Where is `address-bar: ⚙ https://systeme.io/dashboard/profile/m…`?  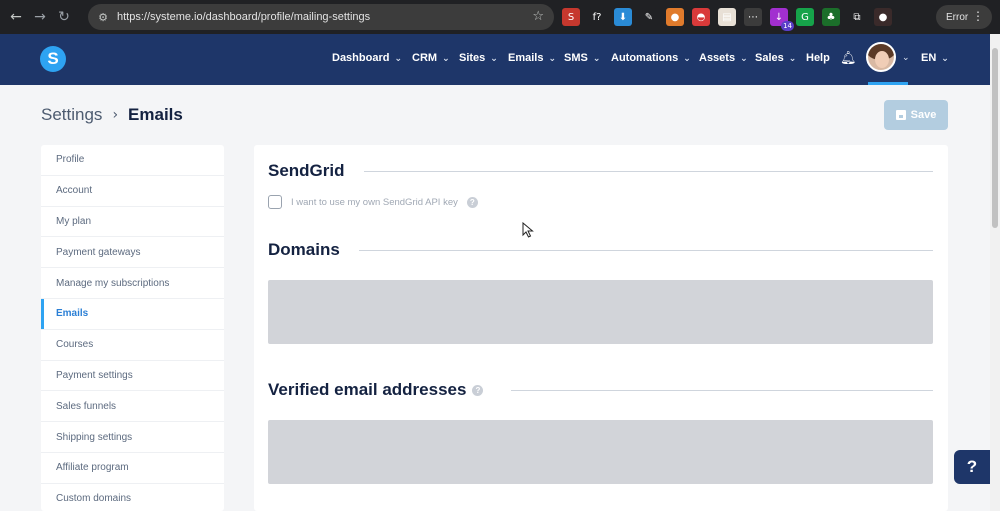
address-bar: ⚙ https://systeme.io/dashboard/profile/m… is located at coordinates (321, 17).